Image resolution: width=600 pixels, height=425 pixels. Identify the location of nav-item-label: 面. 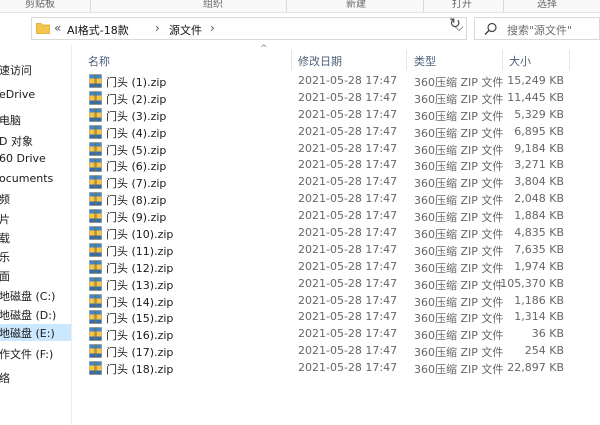
(5, 276).